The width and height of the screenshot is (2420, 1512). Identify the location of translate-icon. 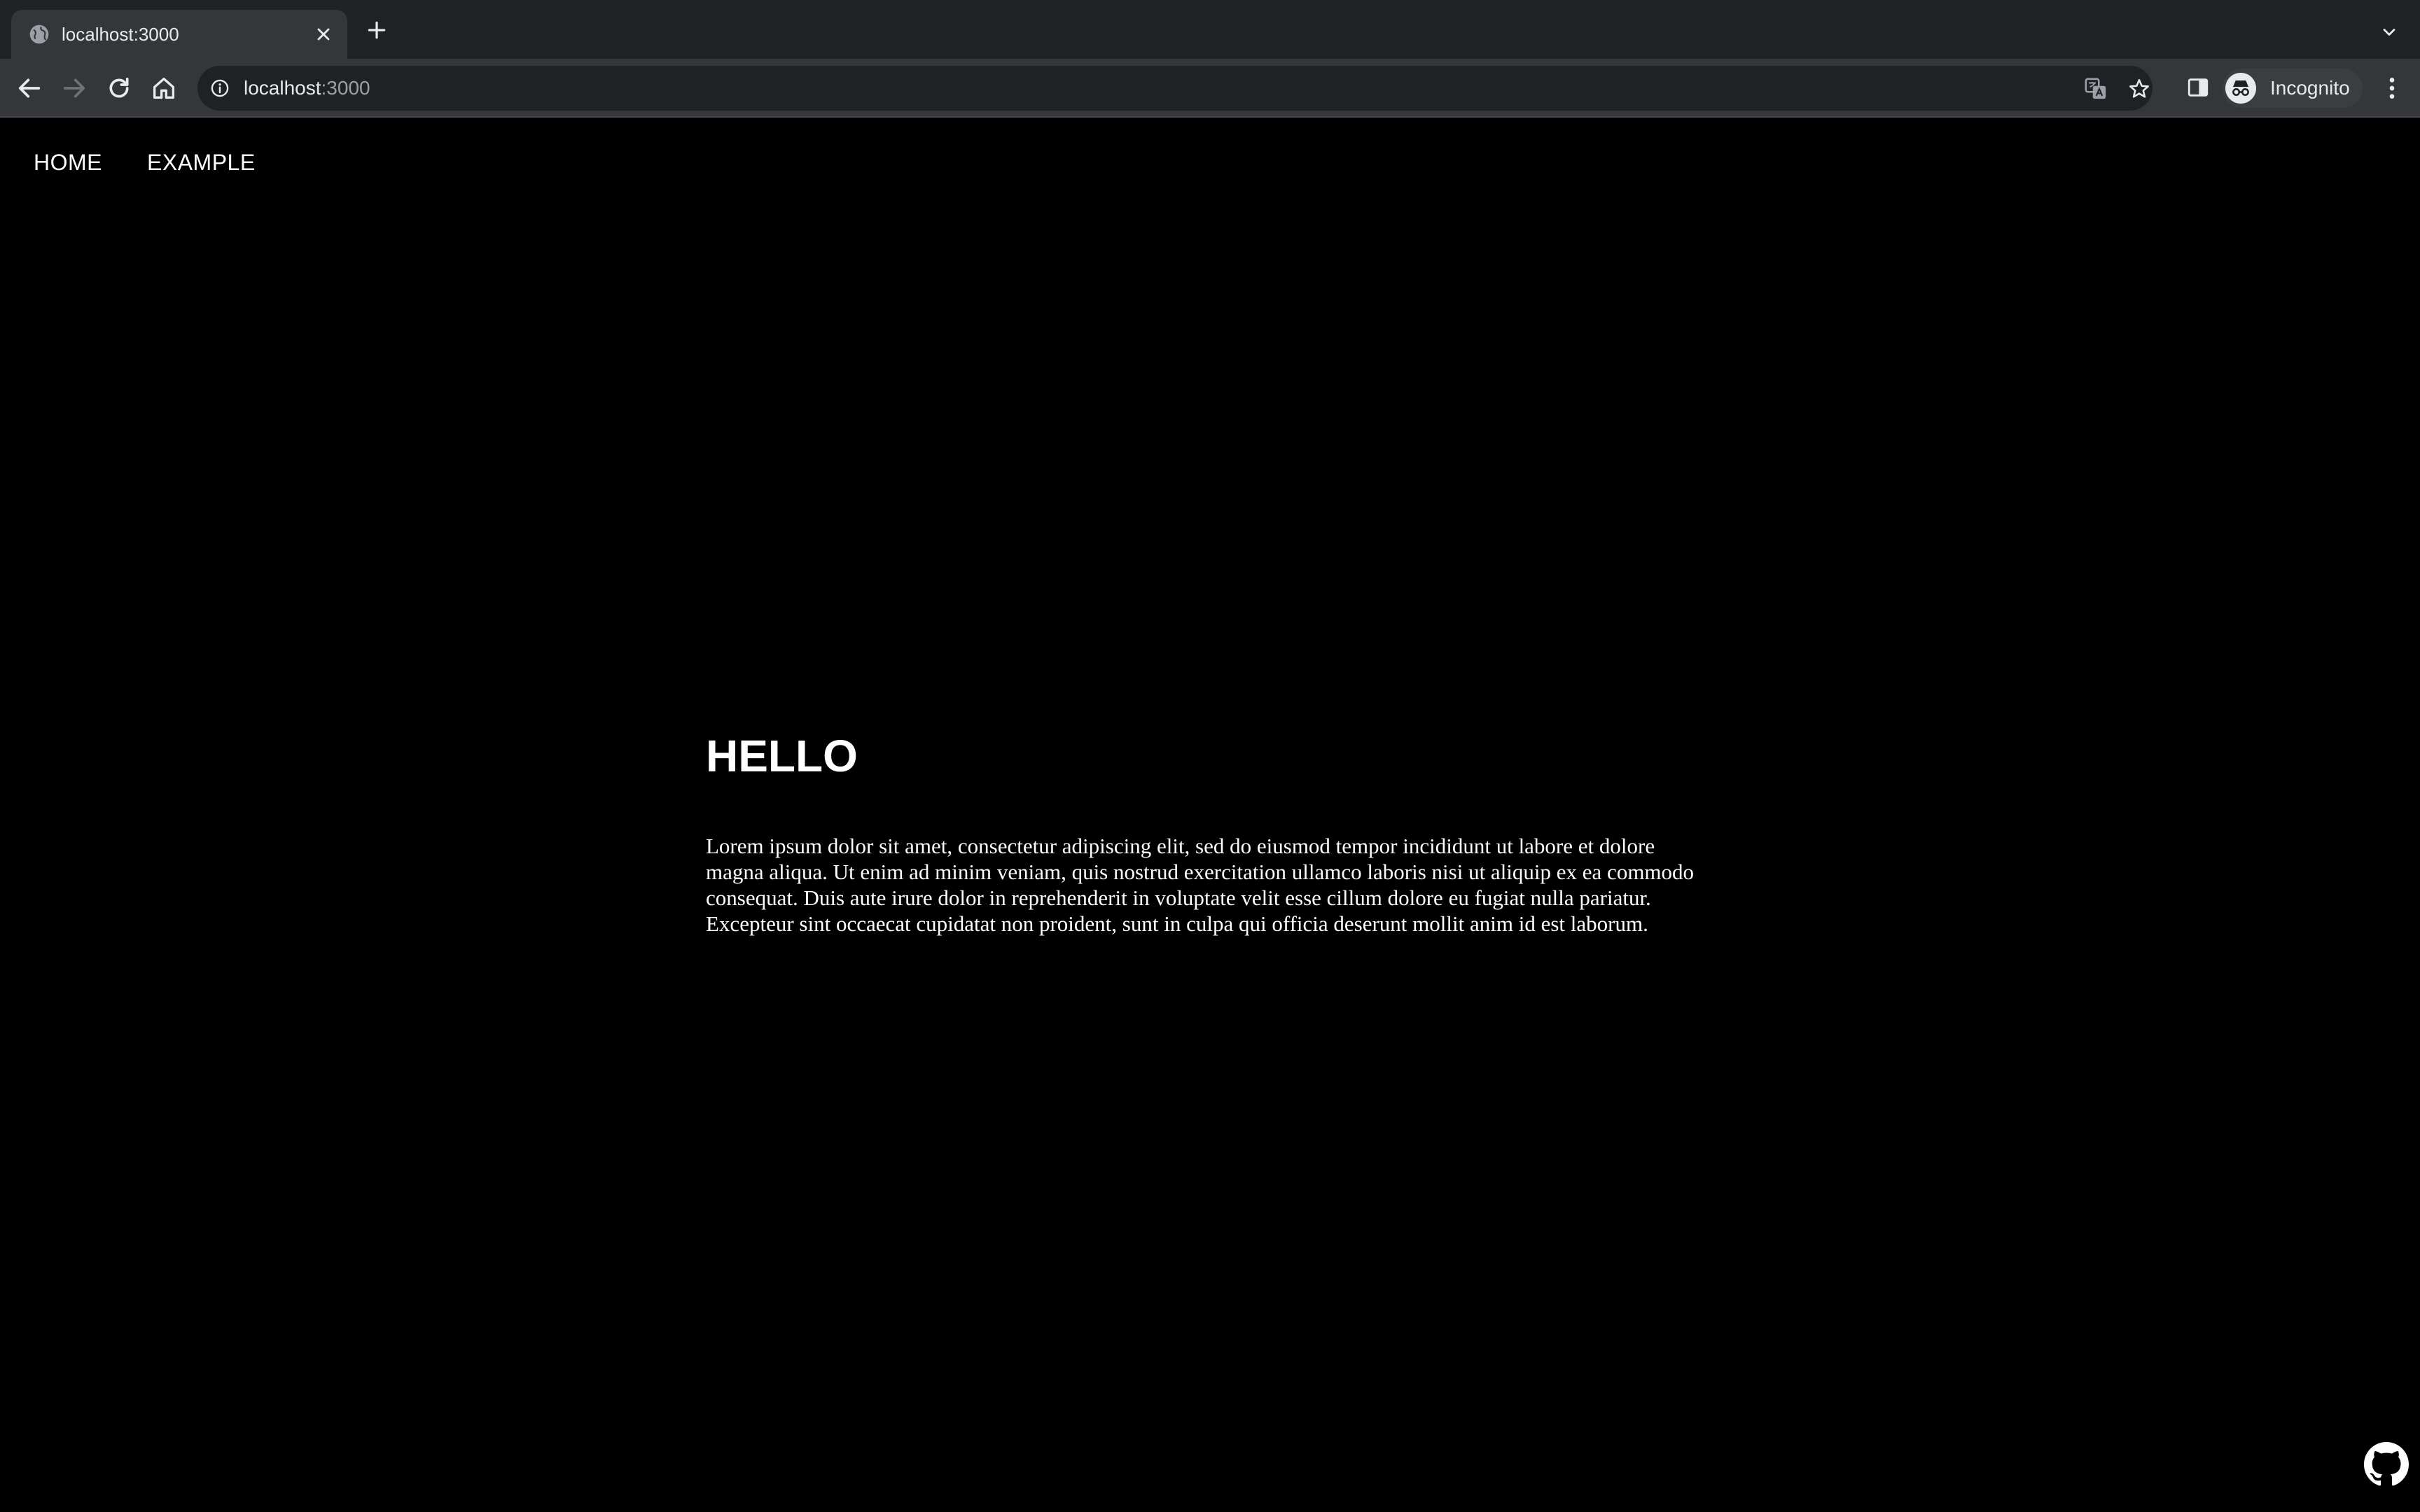
(2096, 89).